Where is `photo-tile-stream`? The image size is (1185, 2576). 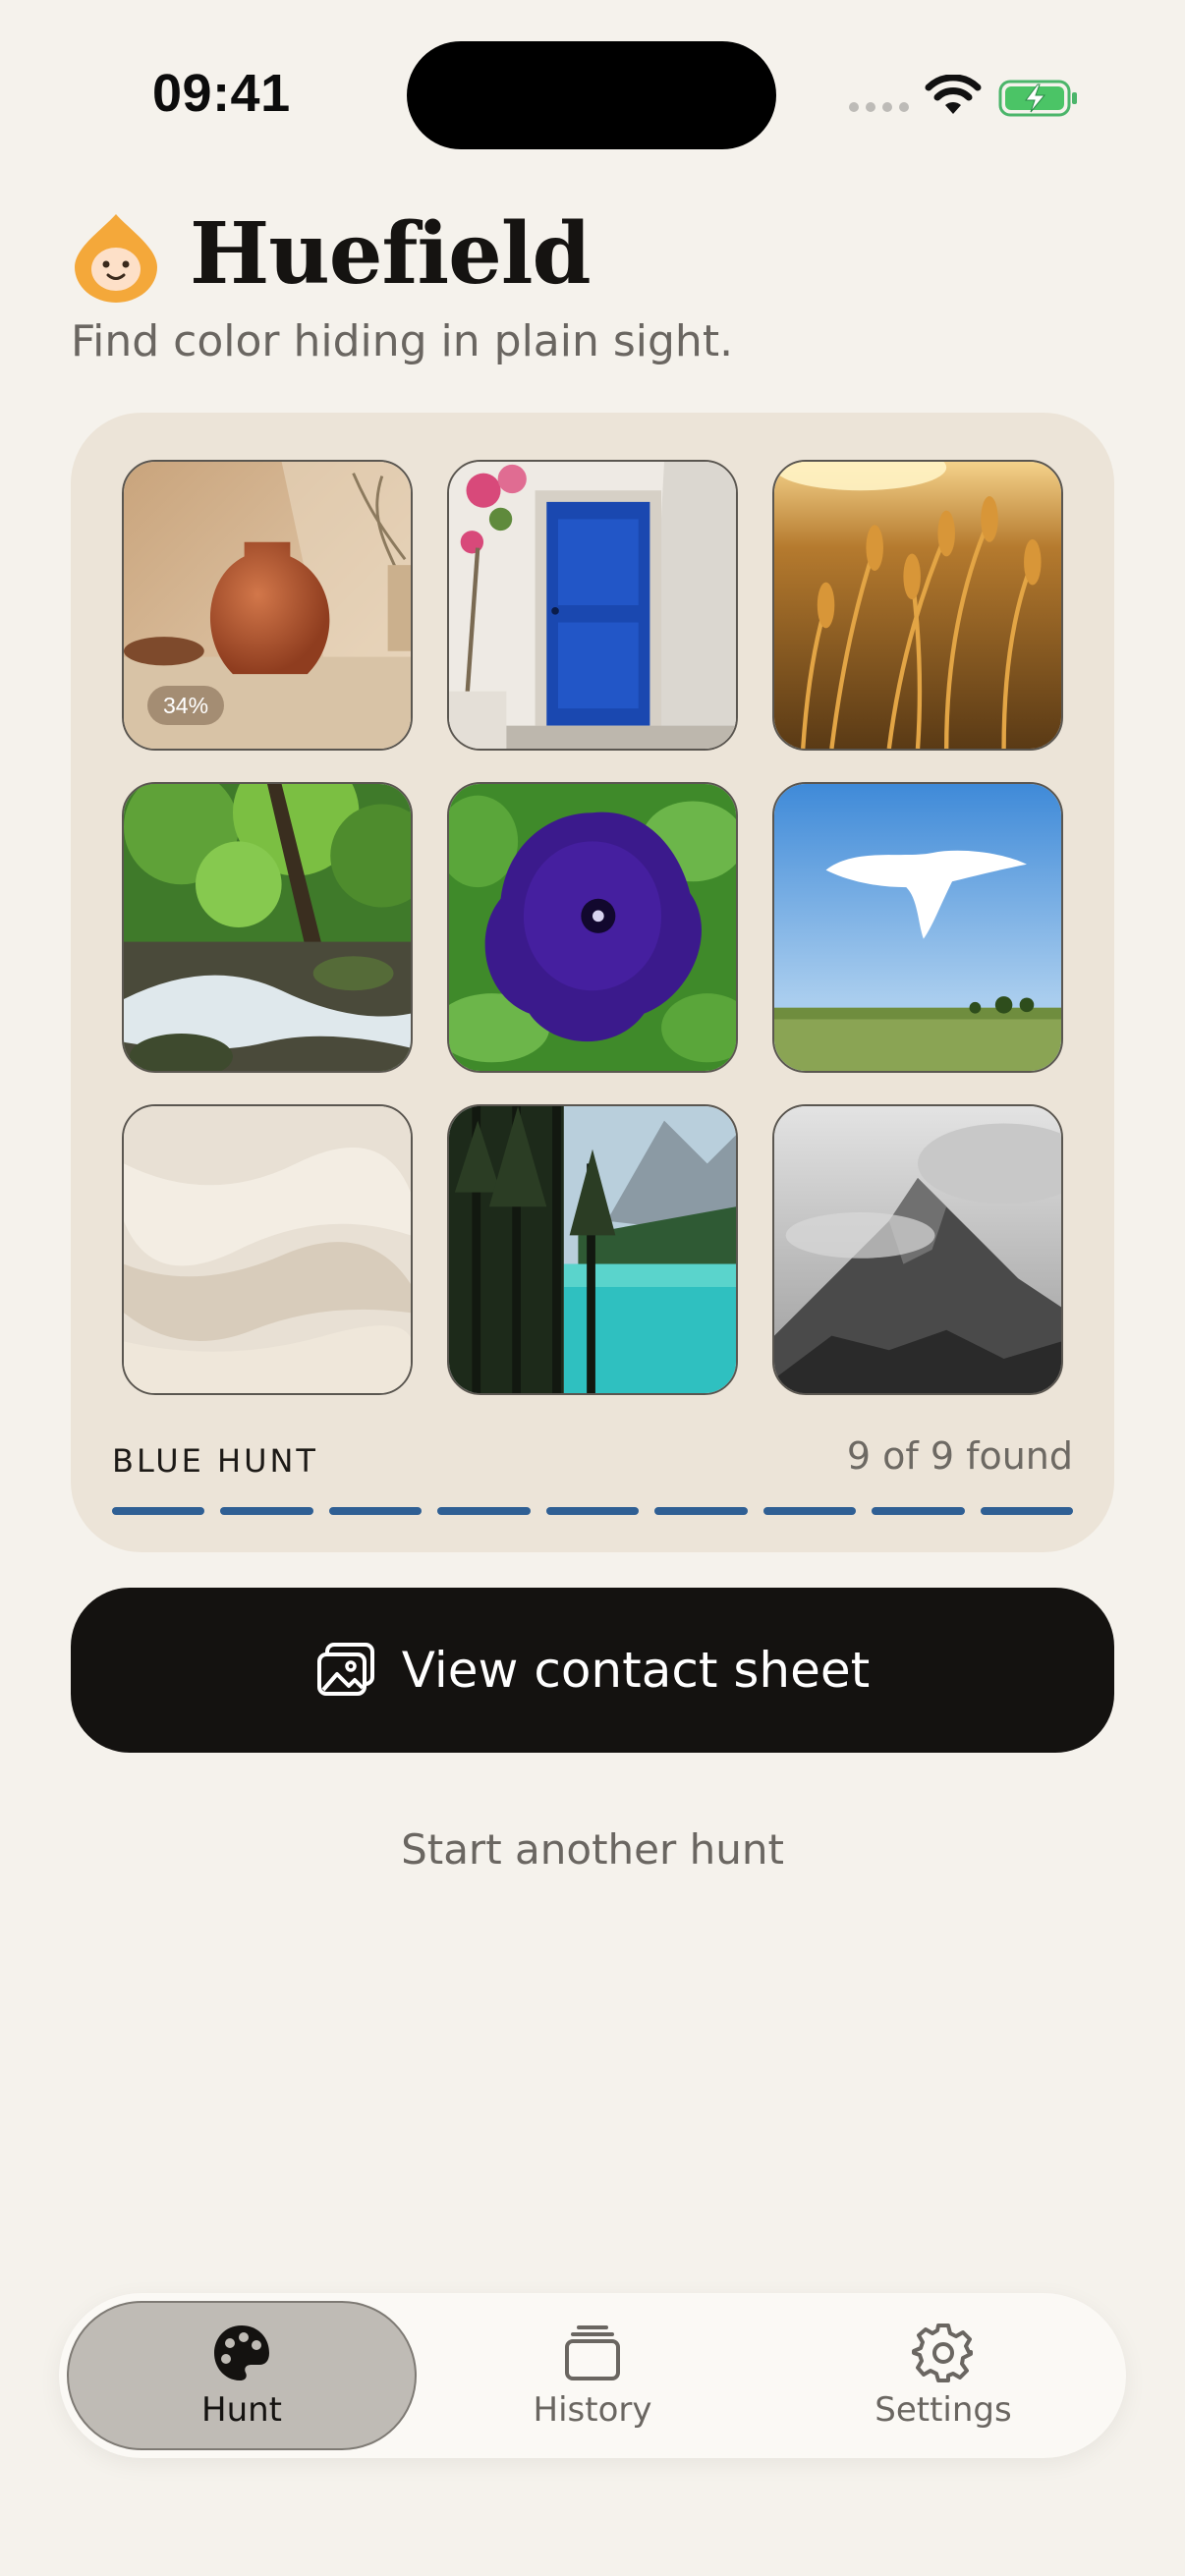 photo-tile-stream is located at coordinates (267, 927).